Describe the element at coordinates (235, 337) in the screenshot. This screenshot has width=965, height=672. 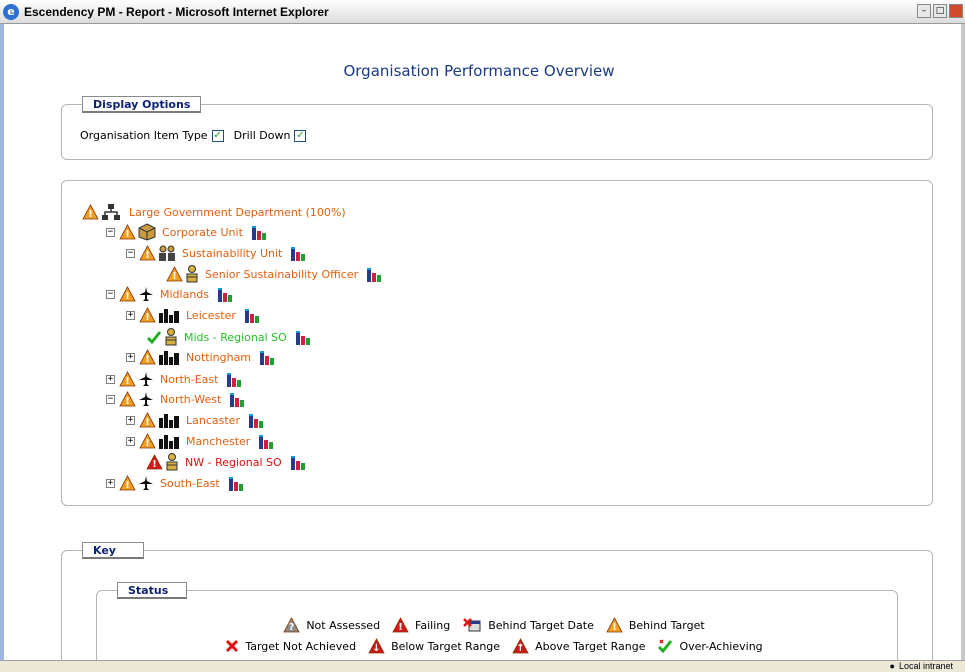
I see `tree-item-label: Mids - Regional SO` at that location.